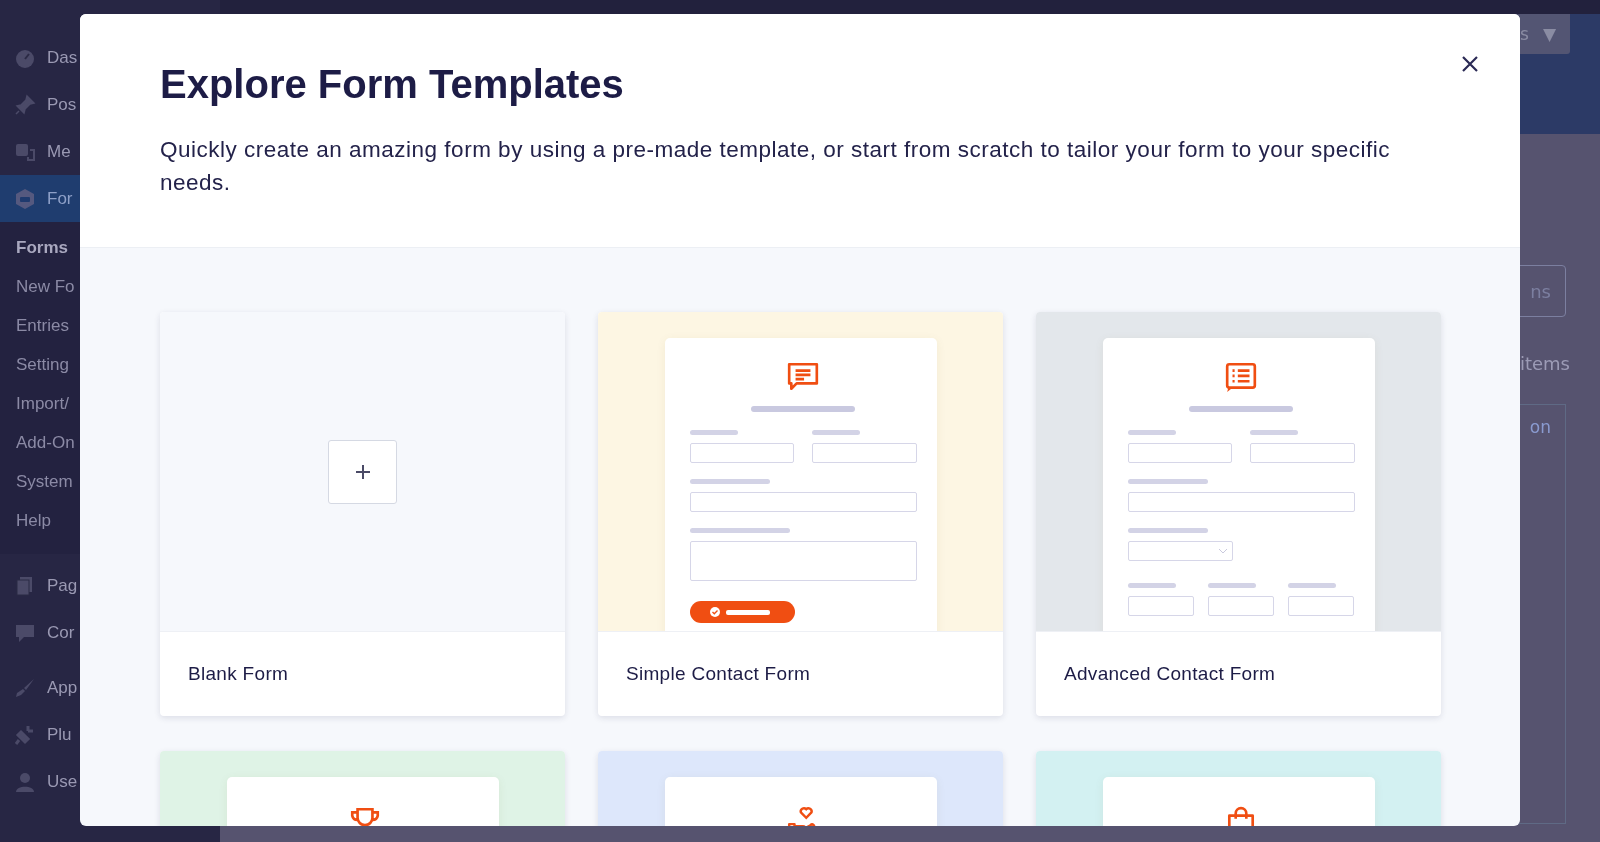 This screenshot has height=842, width=1600. I want to click on template-title: Advanced Contact Form, so click(1238, 673).